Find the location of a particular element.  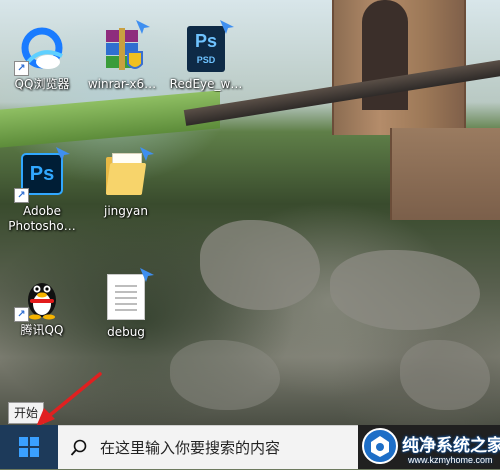

watermark-url: www.kzmyhome.com is located at coordinates (450, 460).